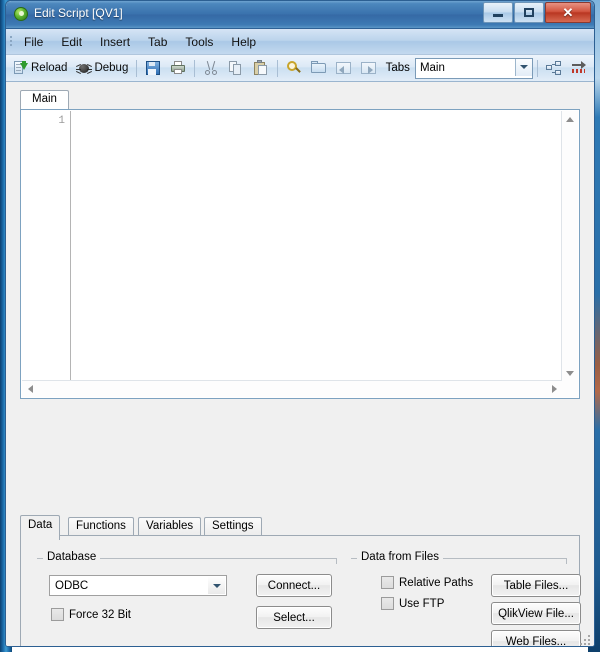 The height and width of the screenshot is (652, 600). I want to click on window-title: Edit Script [QV1], so click(78, 13).